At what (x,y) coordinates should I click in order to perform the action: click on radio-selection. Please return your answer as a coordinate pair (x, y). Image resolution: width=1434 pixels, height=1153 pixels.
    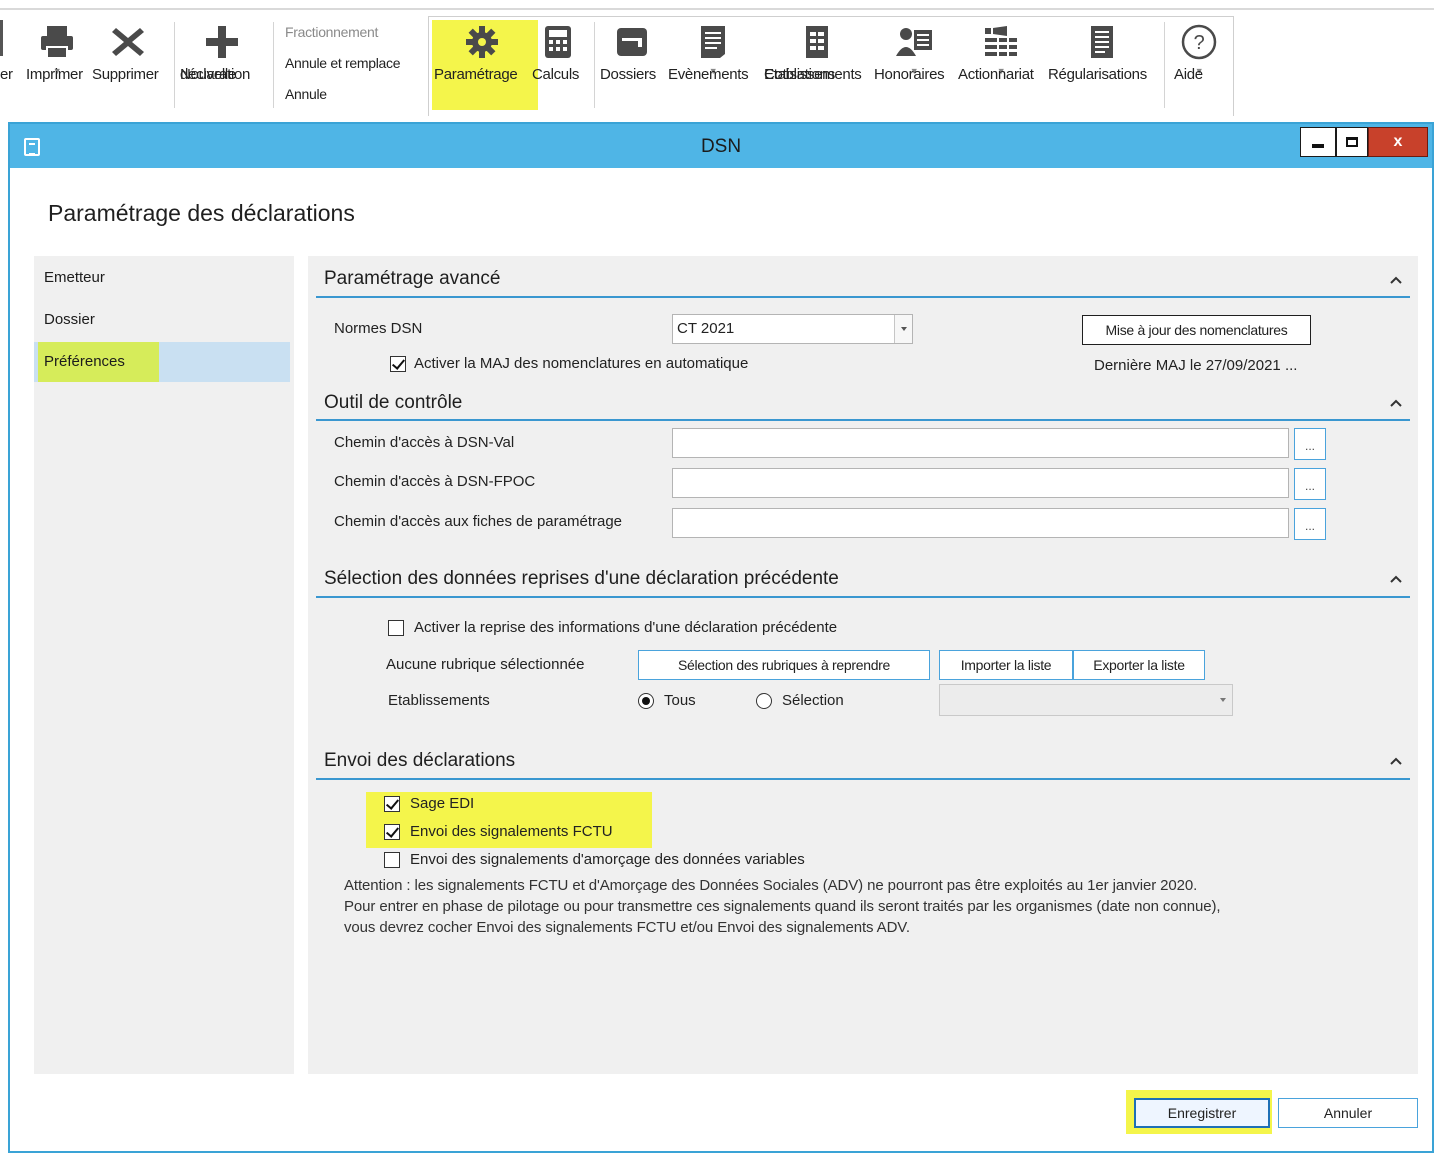
    Looking at the image, I should click on (764, 701).